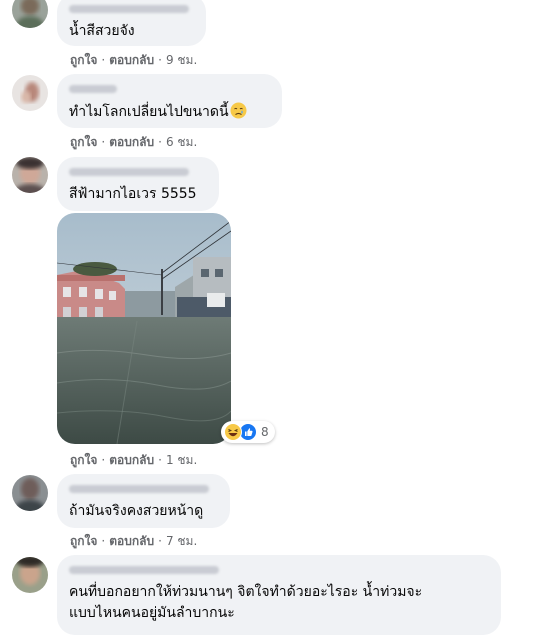 This screenshot has width=545, height=635. I want to click on comment-actions: ถูกใจ · ตอบกลับ · 7 ชม., so click(133, 541).